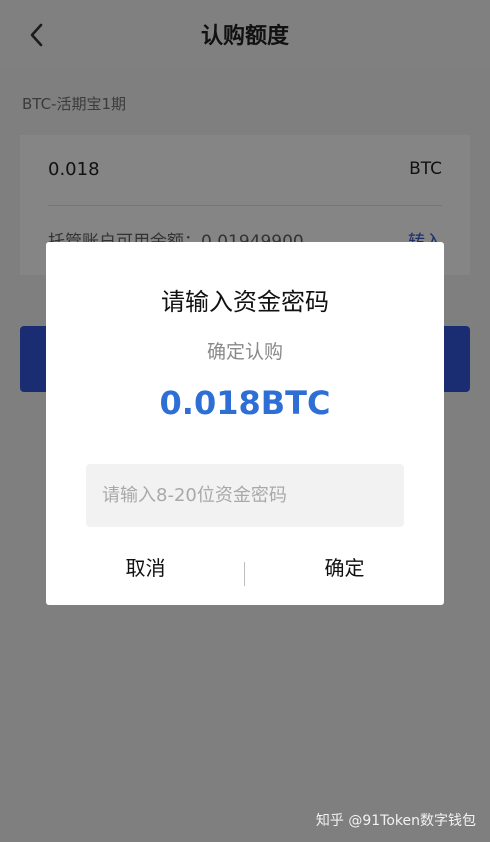  Describe the element at coordinates (74, 169) in the screenshot. I see `amount-field: 0.018` at that location.